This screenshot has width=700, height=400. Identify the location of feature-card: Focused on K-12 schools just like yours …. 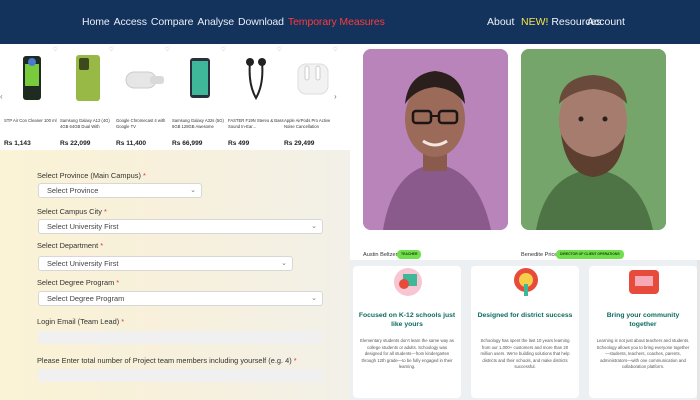
(407, 332).